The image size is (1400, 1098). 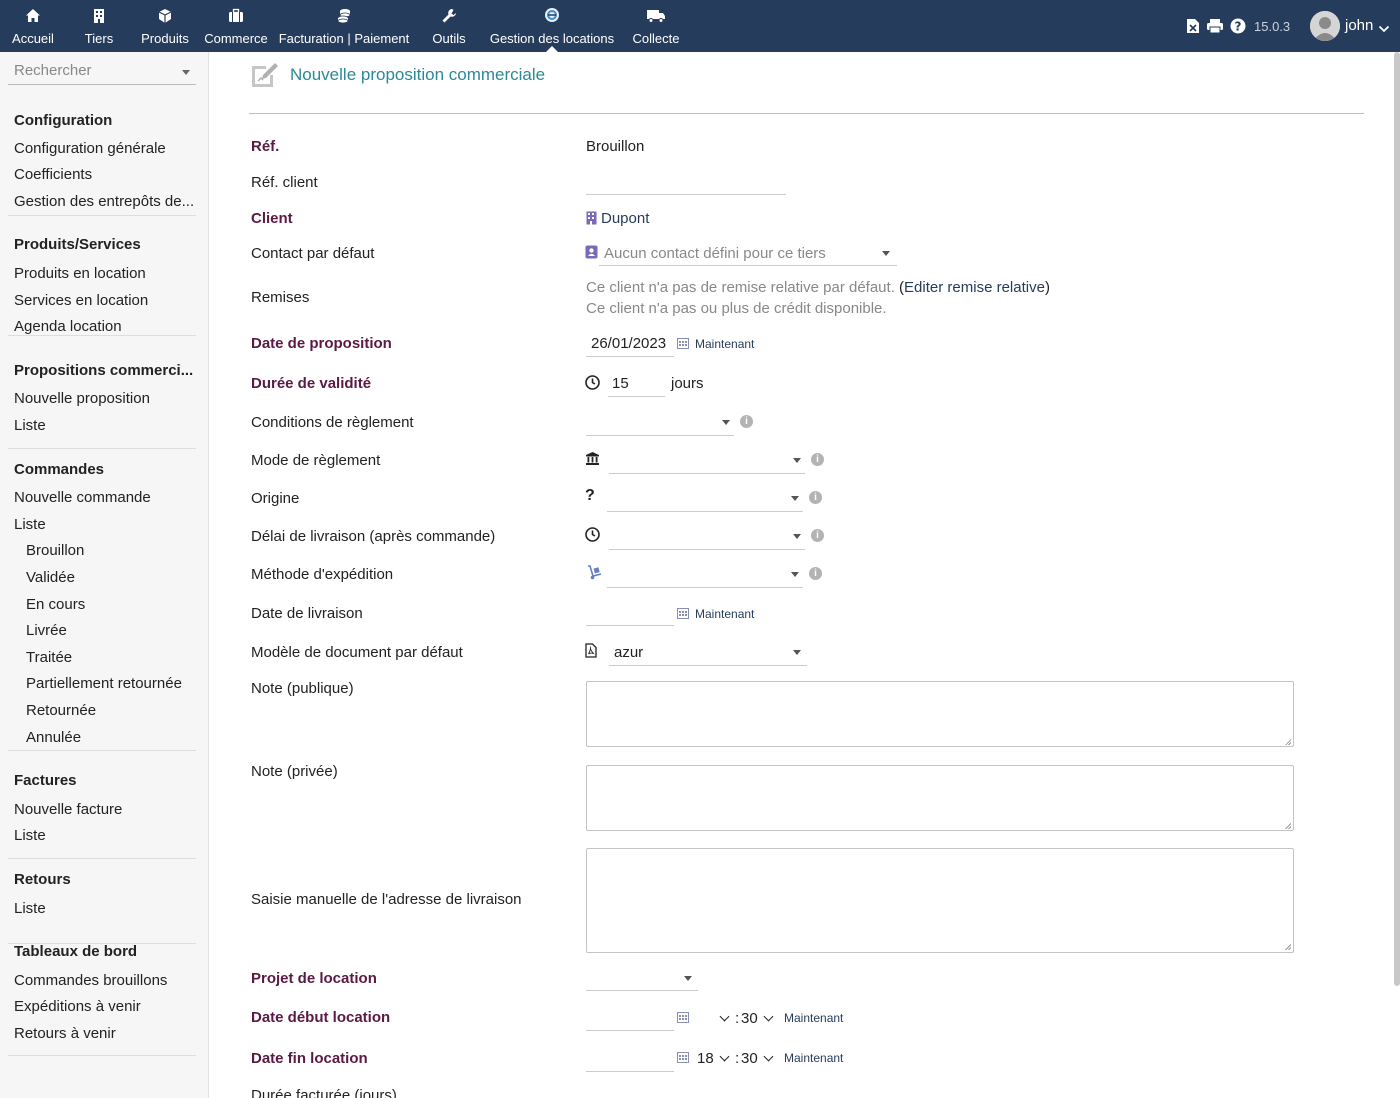 I want to click on date-fin-minute-select: 30, so click(x=749, y=1058).